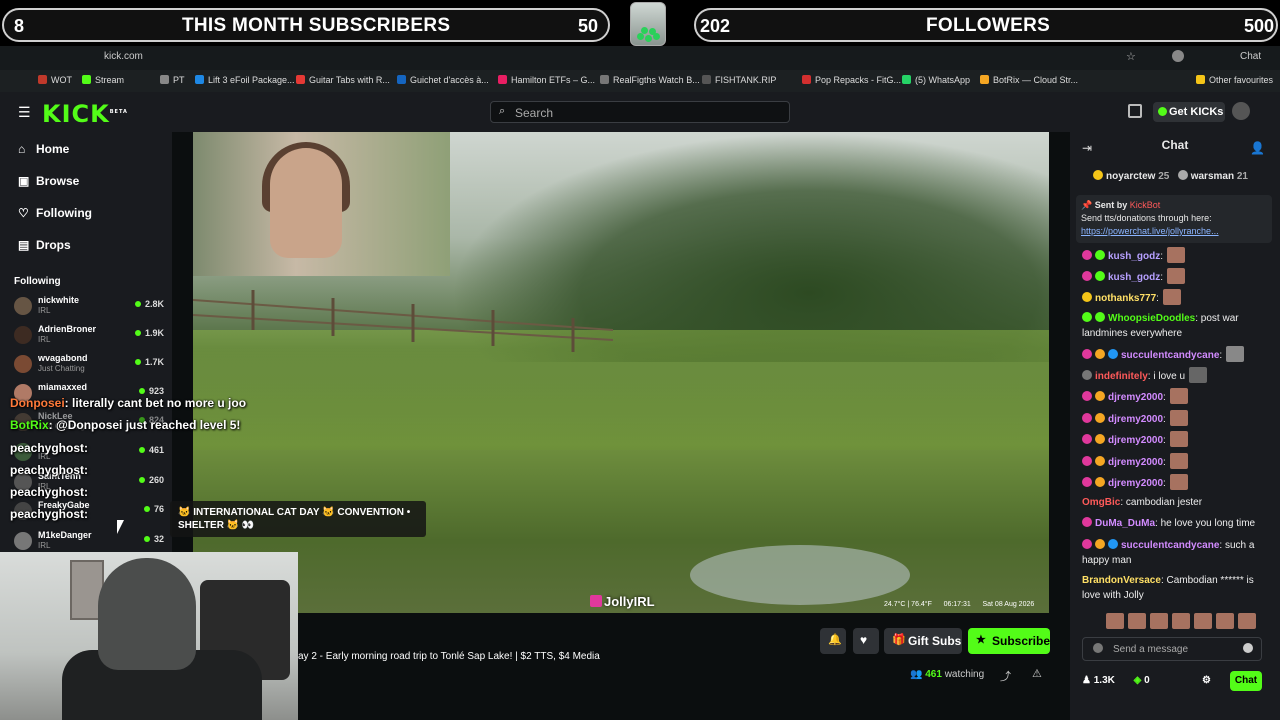 This screenshot has height=720, width=1280. What do you see at coordinates (1177, 523) in the screenshot?
I see `chat-message: DuMa_DuMa: he love you long time` at bounding box center [1177, 523].